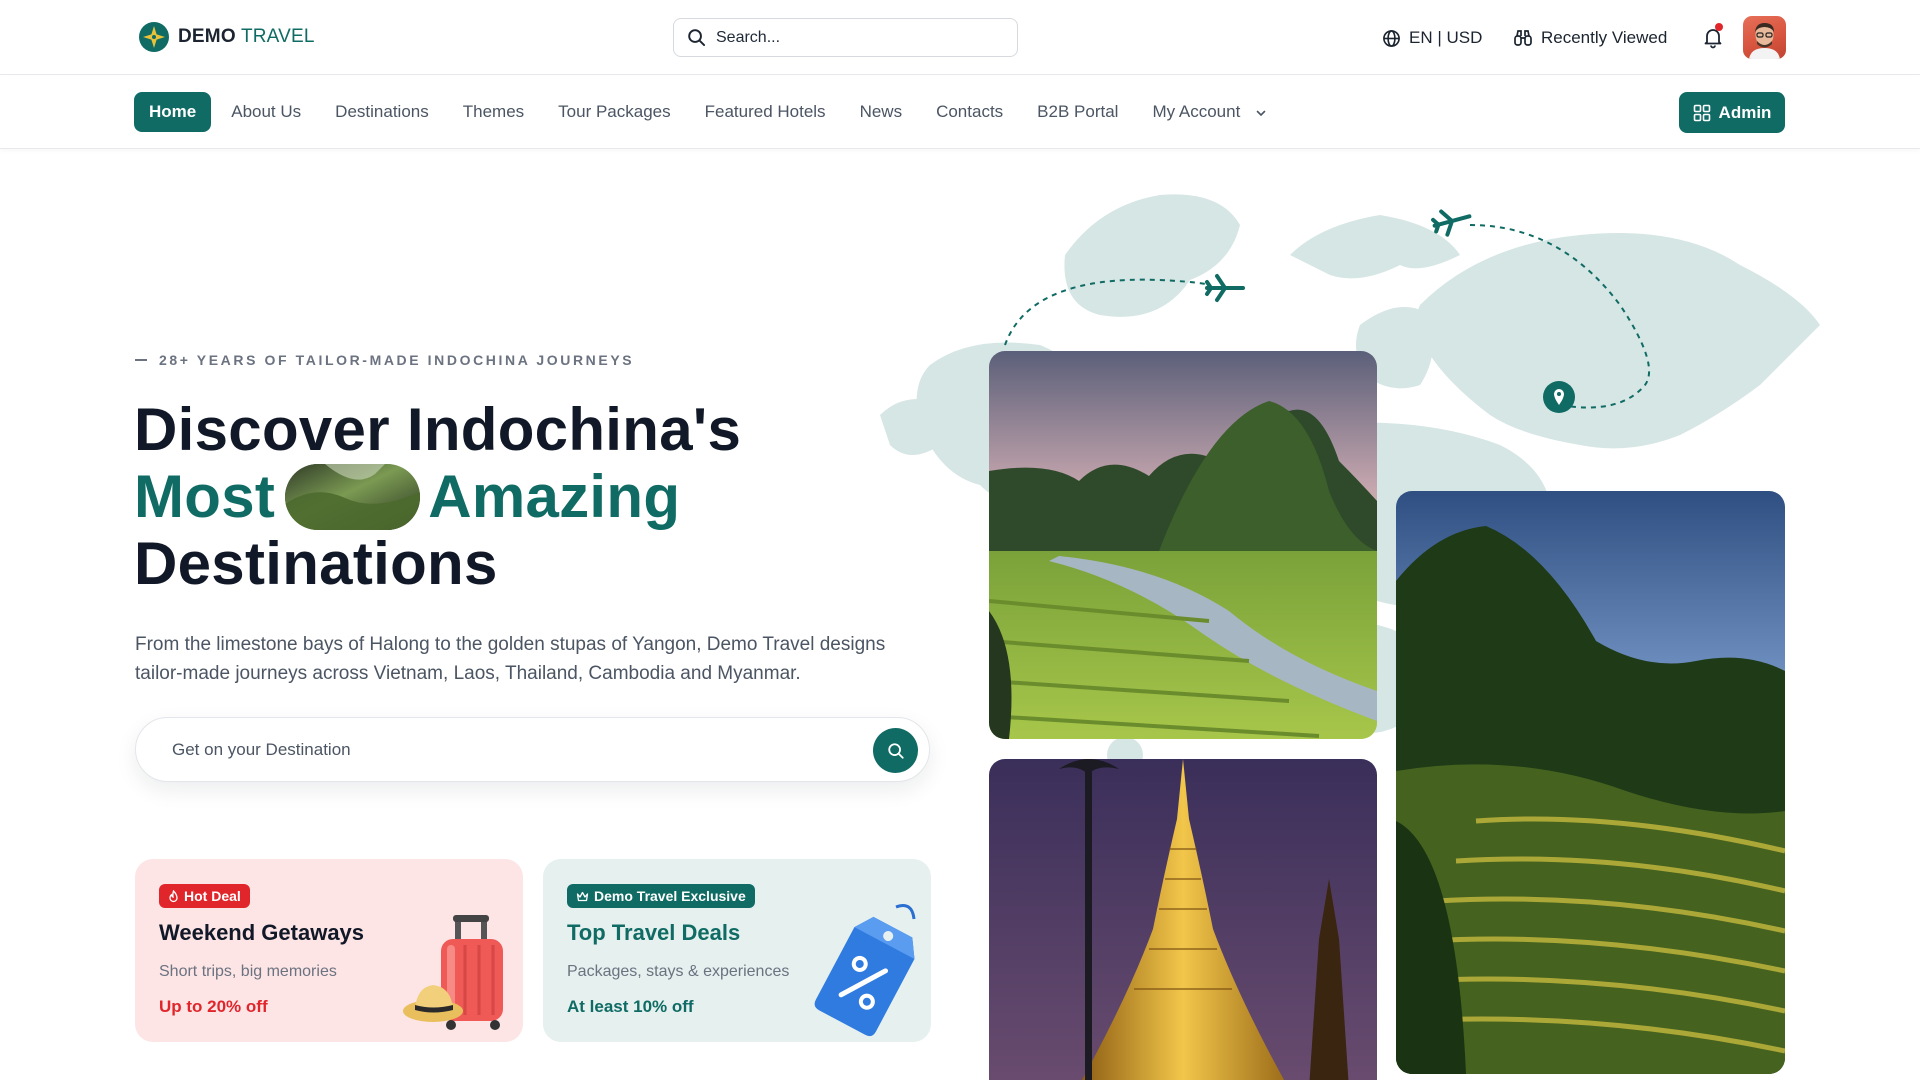 The height and width of the screenshot is (1080, 1920). I want to click on hero-title-line-1: Discover Indochina's, so click(438, 429).